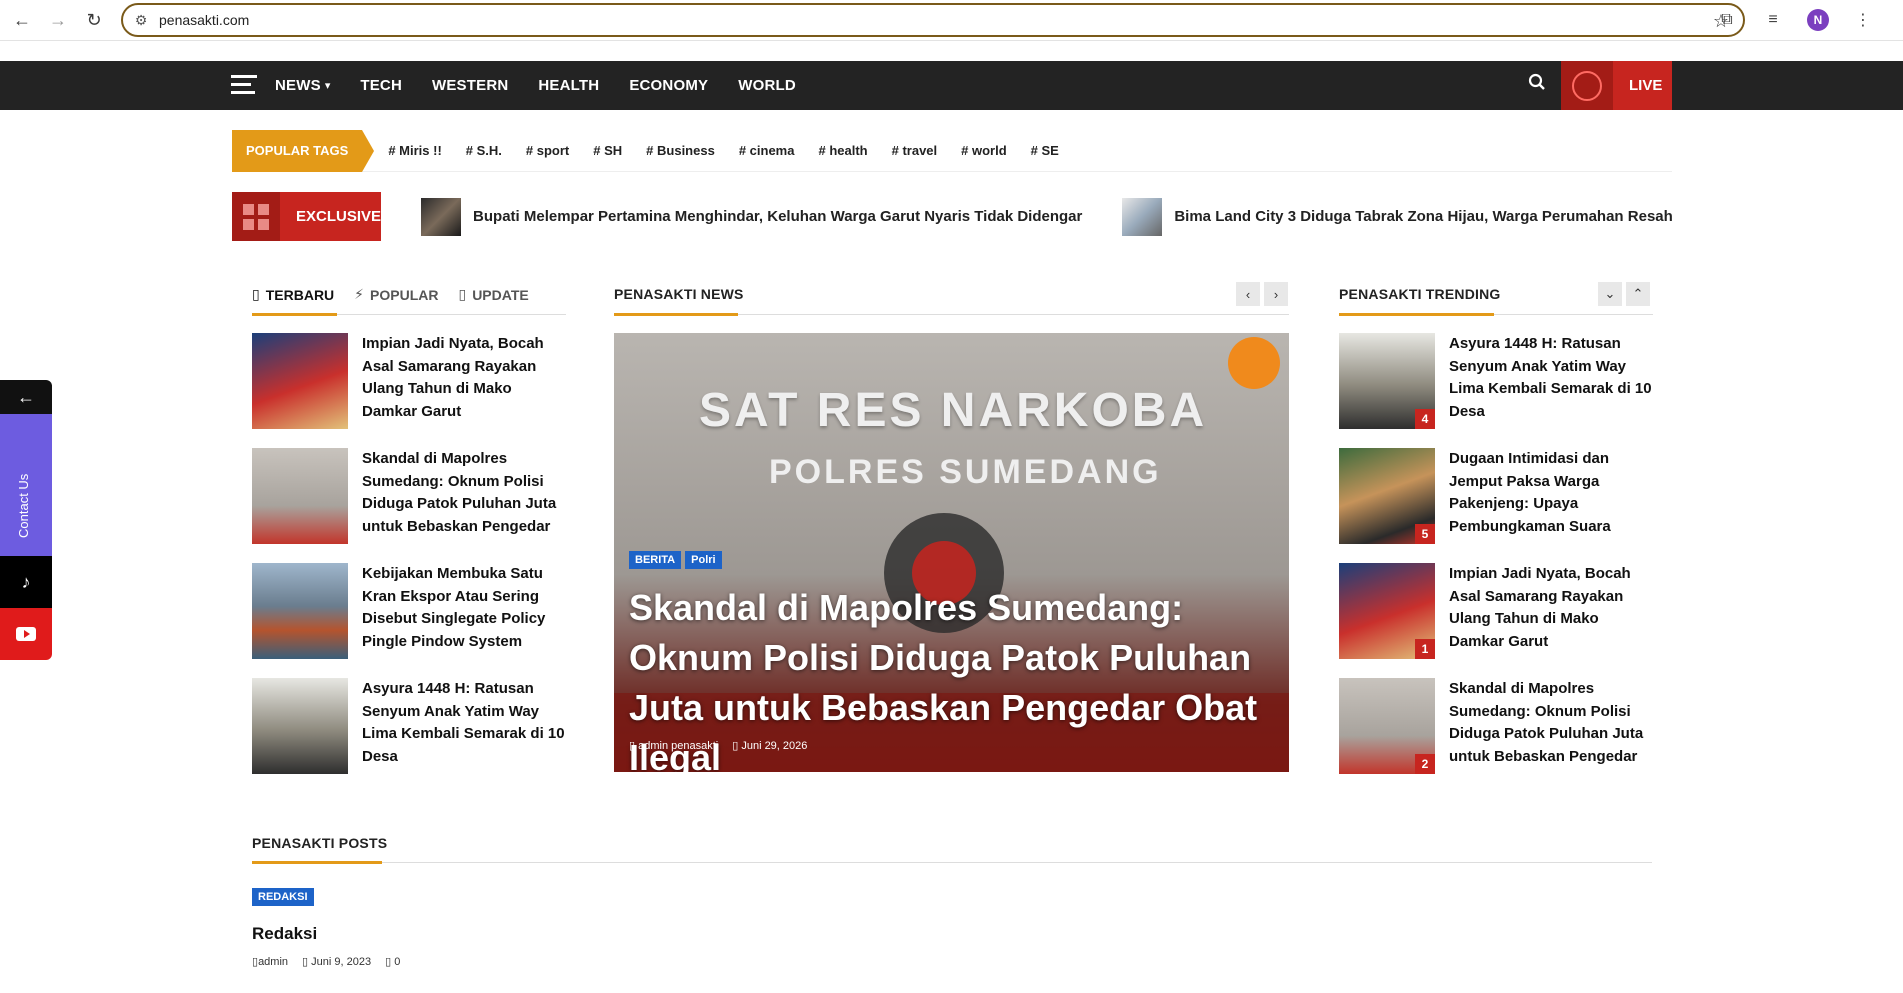  What do you see at coordinates (680, 150) in the screenshot?
I see `tag-link: # Business` at bounding box center [680, 150].